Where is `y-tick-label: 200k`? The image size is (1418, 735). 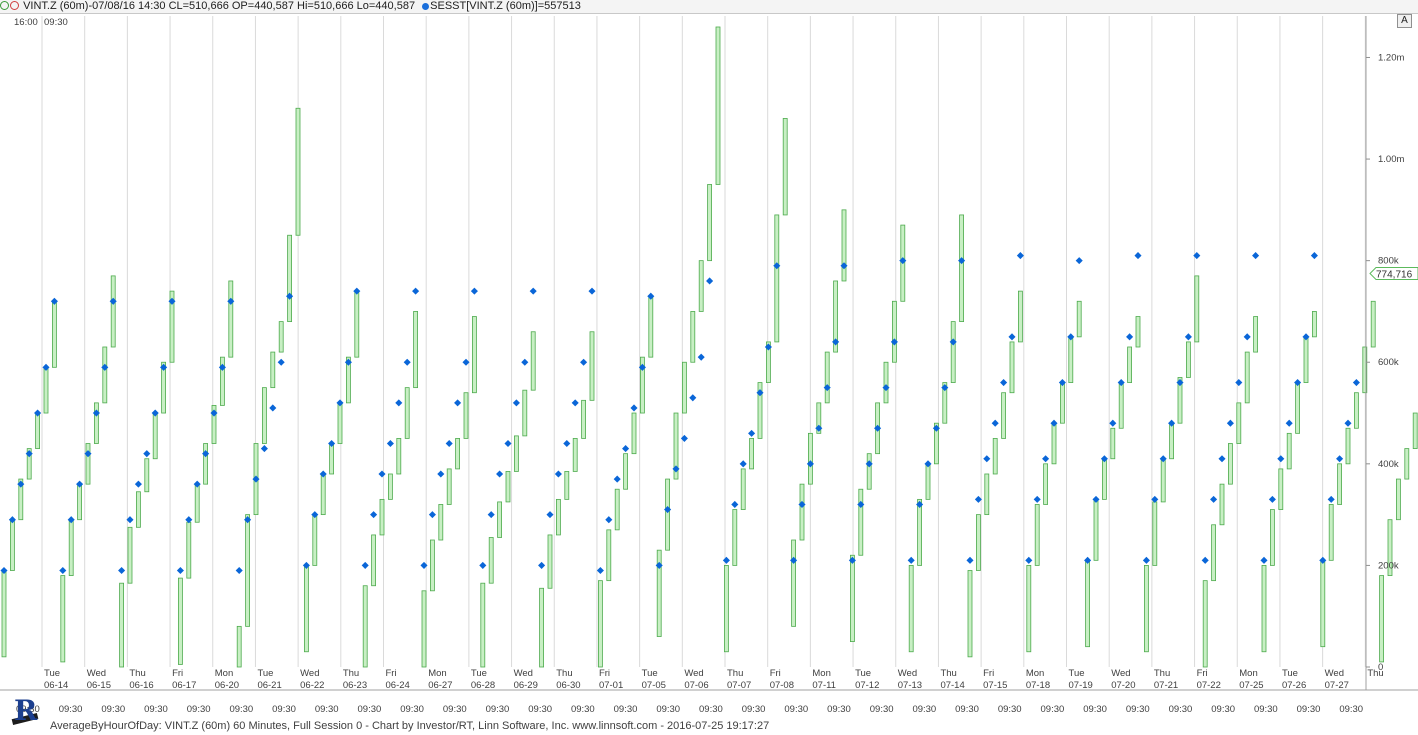
y-tick-label: 200k is located at coordinates (1388, 565).